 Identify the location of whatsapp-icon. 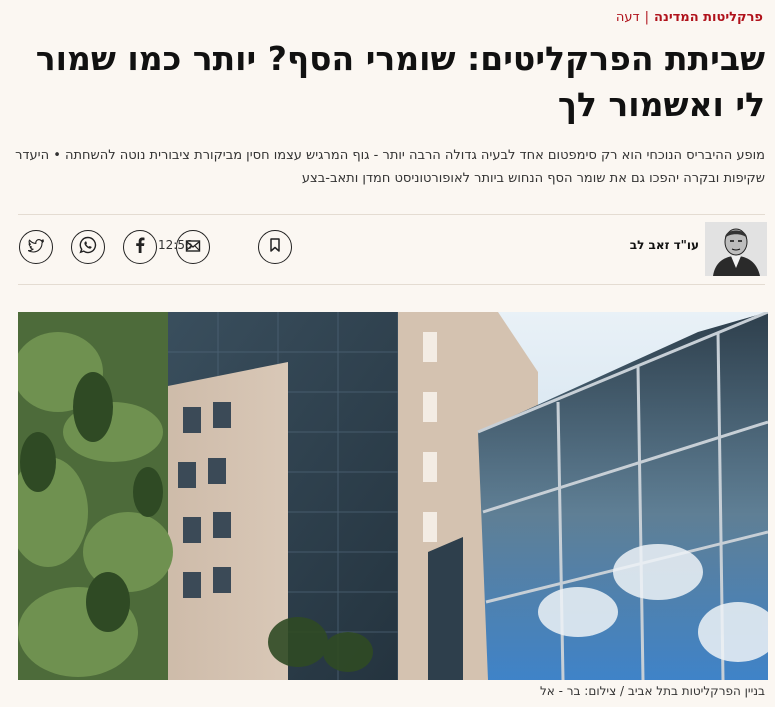
(88, 247).